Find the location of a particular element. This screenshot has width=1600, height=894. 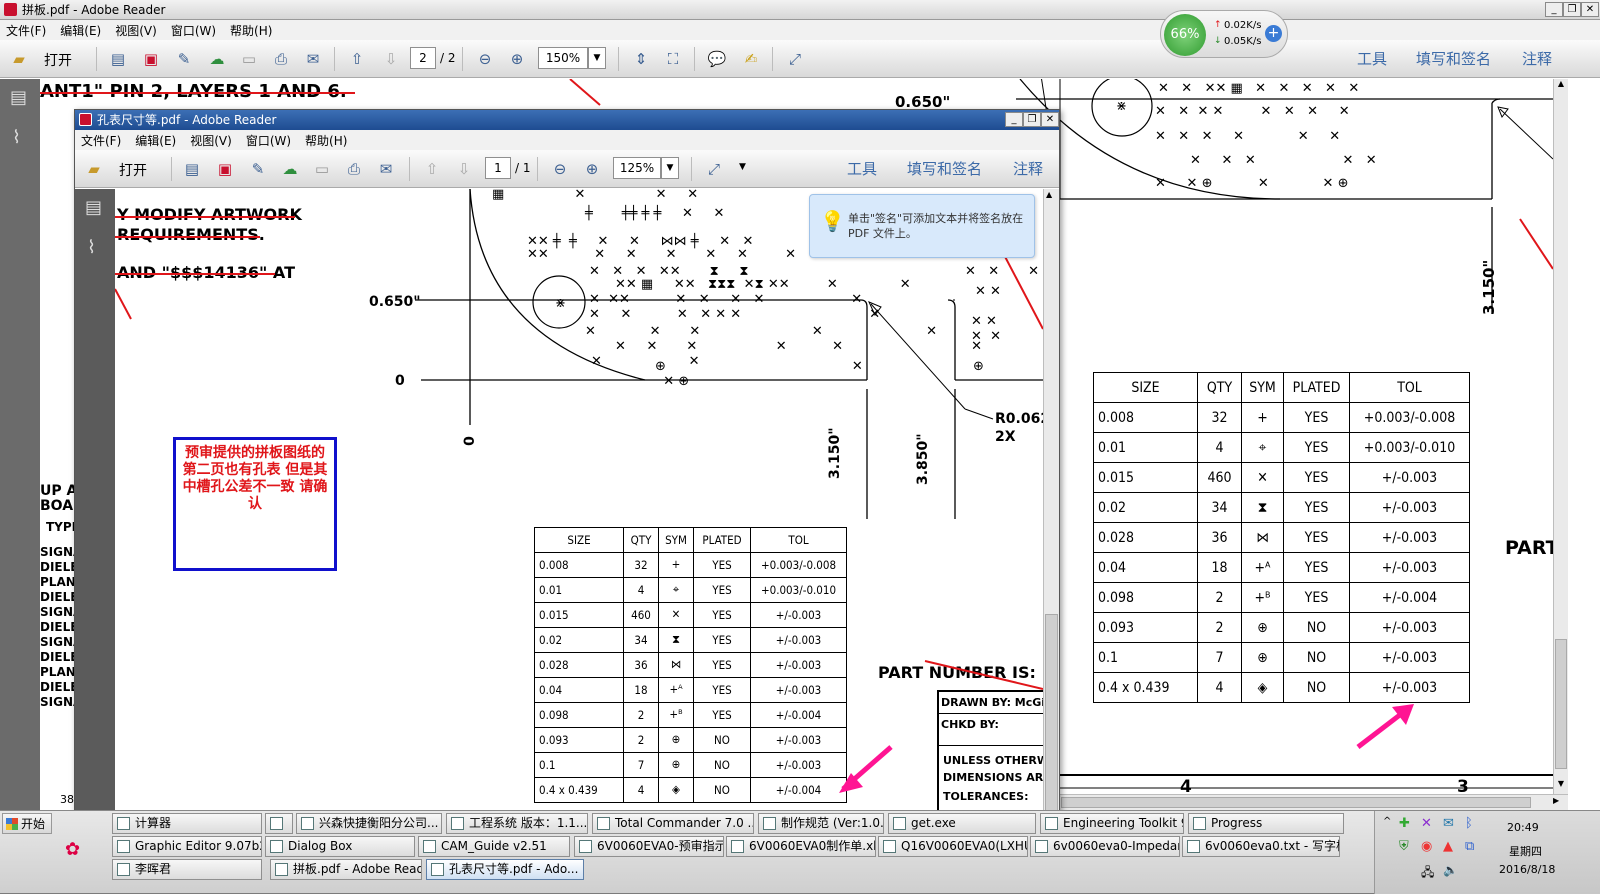

back-window-titlebar: 拼板.pdf - Adobe Reader _ ❐ ✕ is located at coordinates (800, 10).